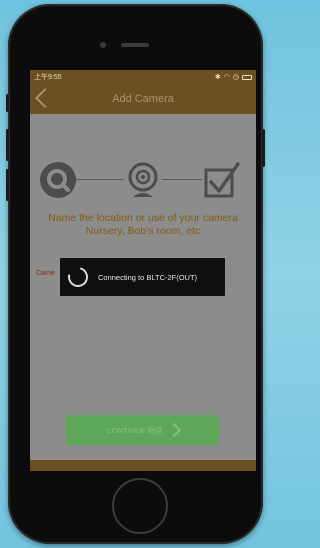 Image resolution: width=320 pixels, height=548 pixels. What do you see at coordinates (48, 77) in the screenshot?
I see `status-time: 上午9:55` at bounding box center [48, 77].